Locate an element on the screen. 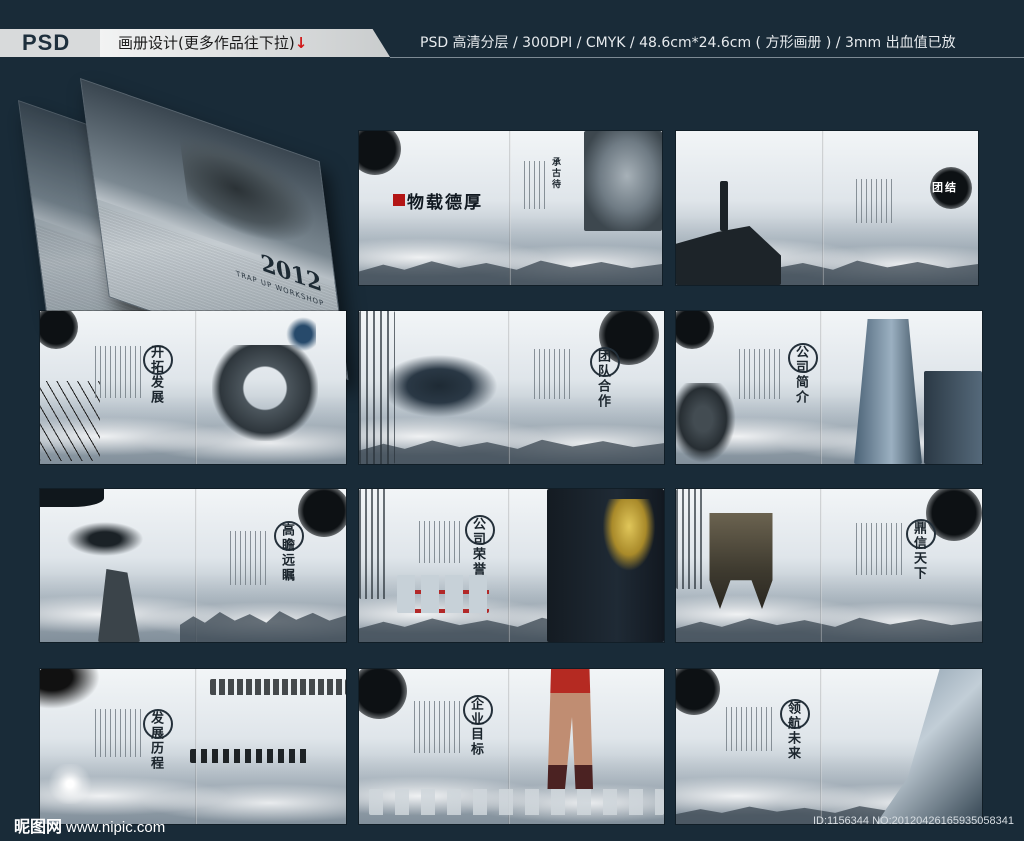 The height and width of the screenshot is (841, 1024). spread-thumbnail: 公司简介 is located at coordinates (829, 387).